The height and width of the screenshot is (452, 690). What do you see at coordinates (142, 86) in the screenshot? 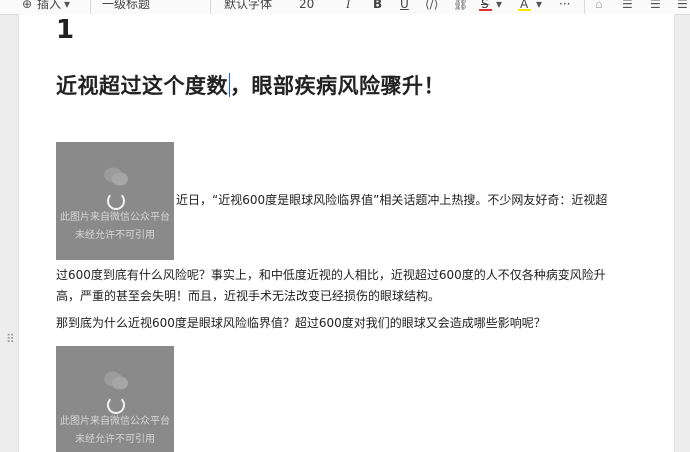
I see `title-text-before-cursor: 近视超过这个度数` at bounding box center [142, 86].